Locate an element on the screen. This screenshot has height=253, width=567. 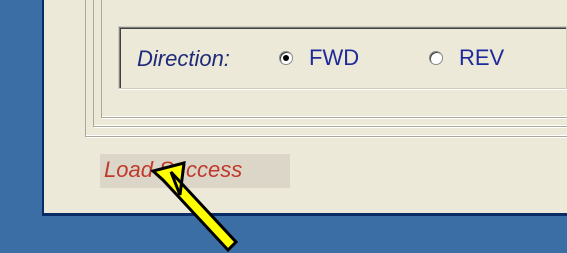
fwd-radio is located at coordinates (286, 58).